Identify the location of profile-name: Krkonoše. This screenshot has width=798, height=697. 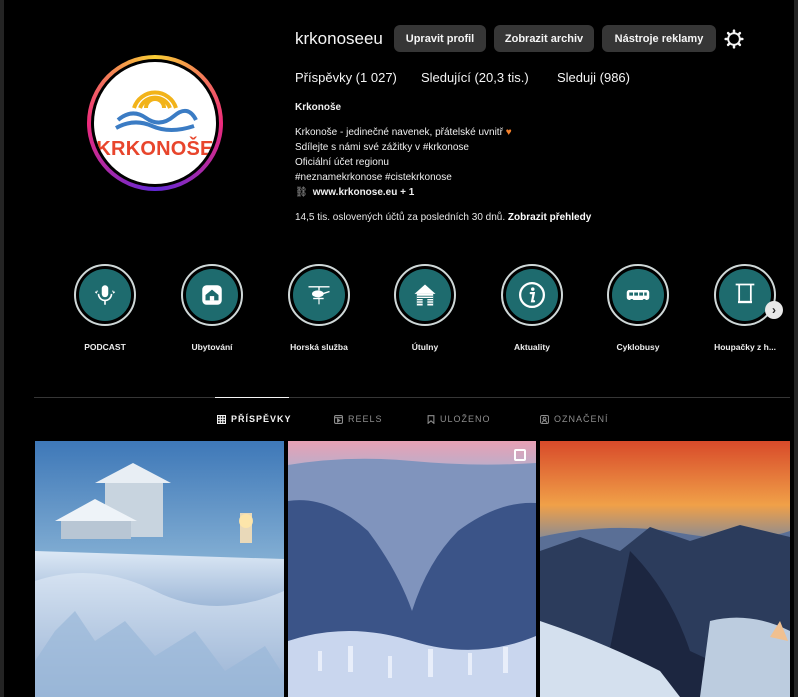
(318, 107).